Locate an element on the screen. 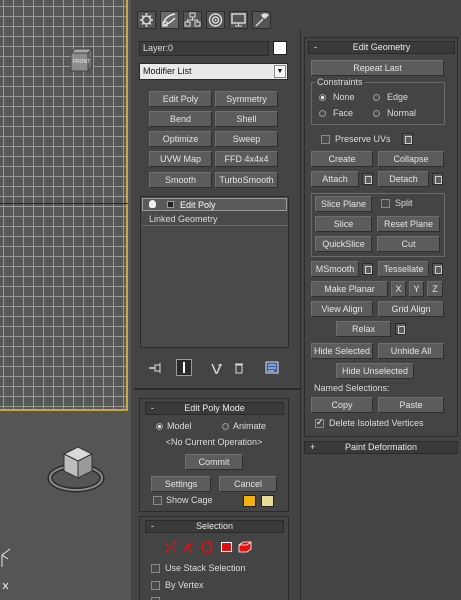 The height and width of the screenshot is (600, 461). create-icon is located at coordinates (146, 20).